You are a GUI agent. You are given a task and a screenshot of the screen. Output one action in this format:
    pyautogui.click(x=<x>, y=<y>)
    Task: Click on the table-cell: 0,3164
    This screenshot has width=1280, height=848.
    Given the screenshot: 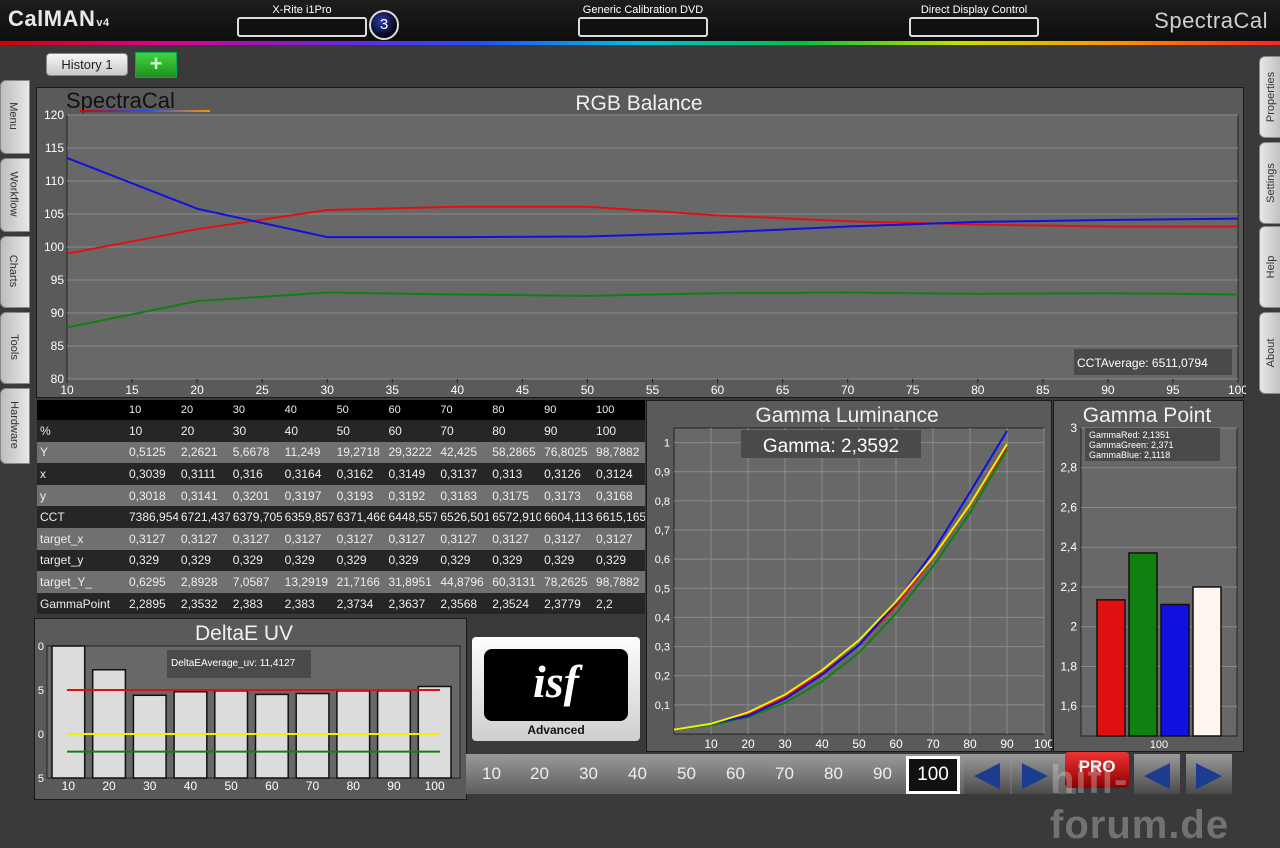 What is the action you would take?
    pyautogui.click(x=303, y=473)
    